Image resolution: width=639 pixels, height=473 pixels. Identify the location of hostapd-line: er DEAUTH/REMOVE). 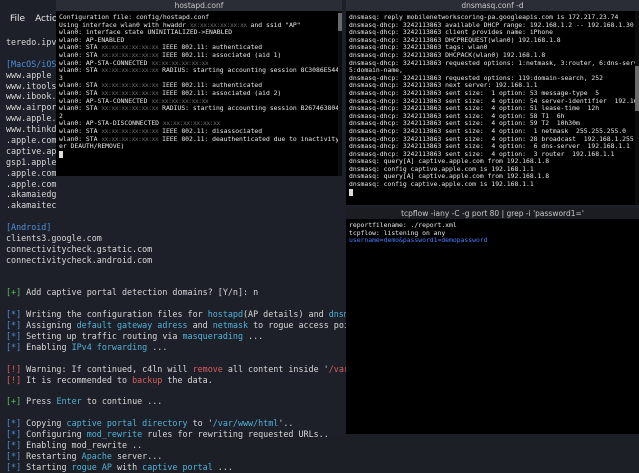
(199, 147).